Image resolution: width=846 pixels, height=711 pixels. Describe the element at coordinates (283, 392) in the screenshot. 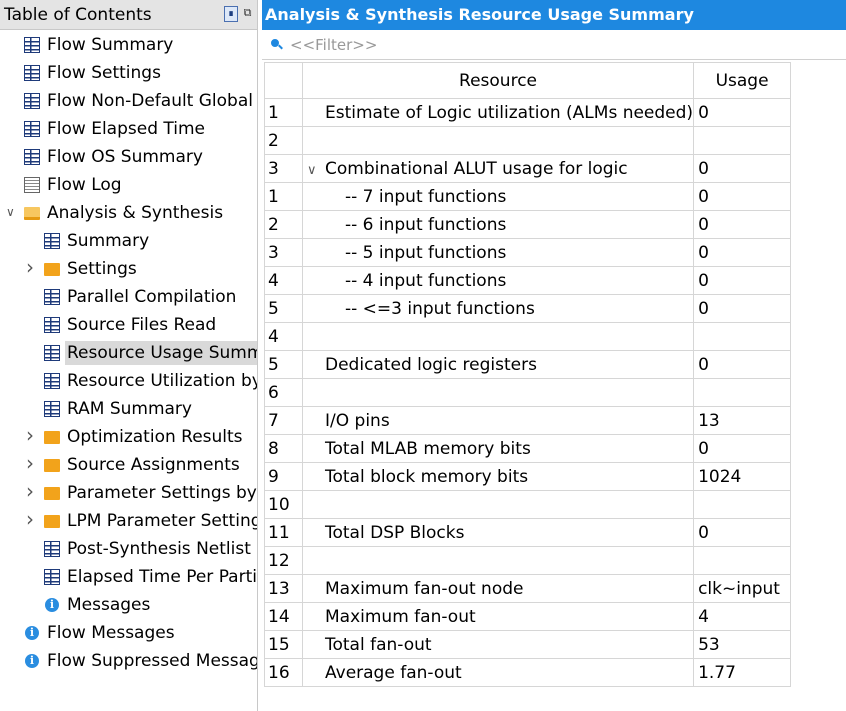

I see `row-number: 6` at that location.